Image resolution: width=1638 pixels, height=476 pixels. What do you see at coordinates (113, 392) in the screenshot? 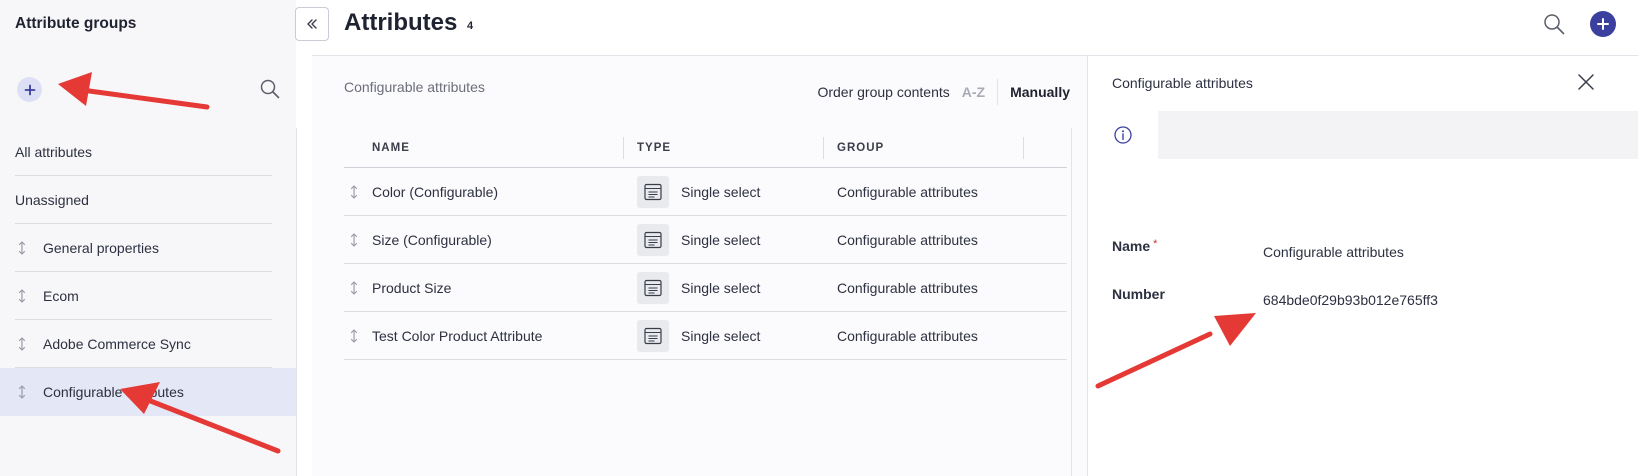
I see `sidebar-item-label: Configurable attributes` at bounding box center [113, 392].